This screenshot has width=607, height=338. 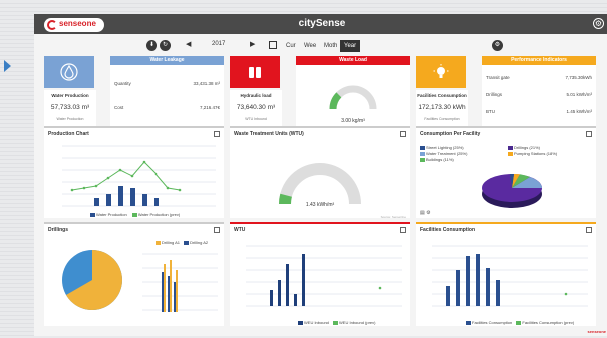 I want to click on water-leakage-details: Quantity 33,431.38 m³ Cost 7,216.47€, so click(x=167, y=96).